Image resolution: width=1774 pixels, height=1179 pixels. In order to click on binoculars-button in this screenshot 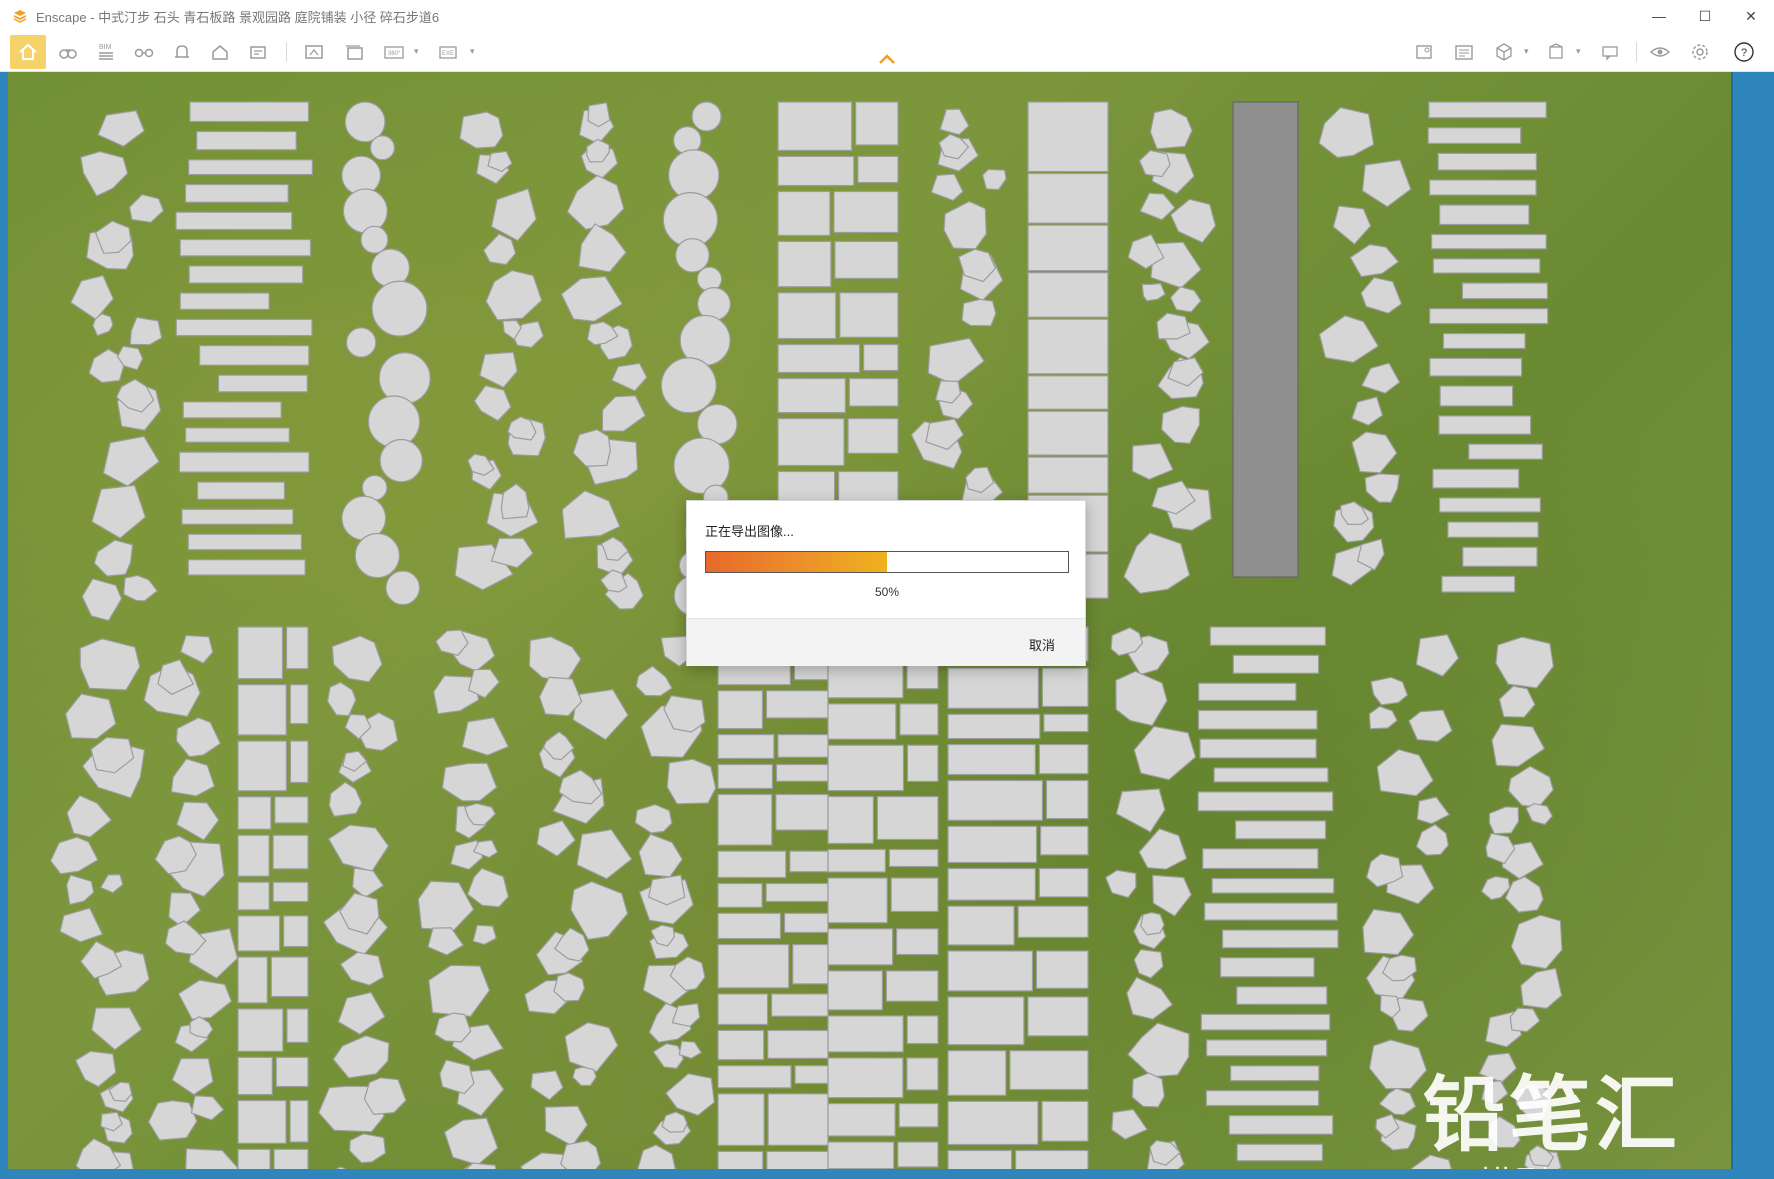, I will do `click(68, 52)`.